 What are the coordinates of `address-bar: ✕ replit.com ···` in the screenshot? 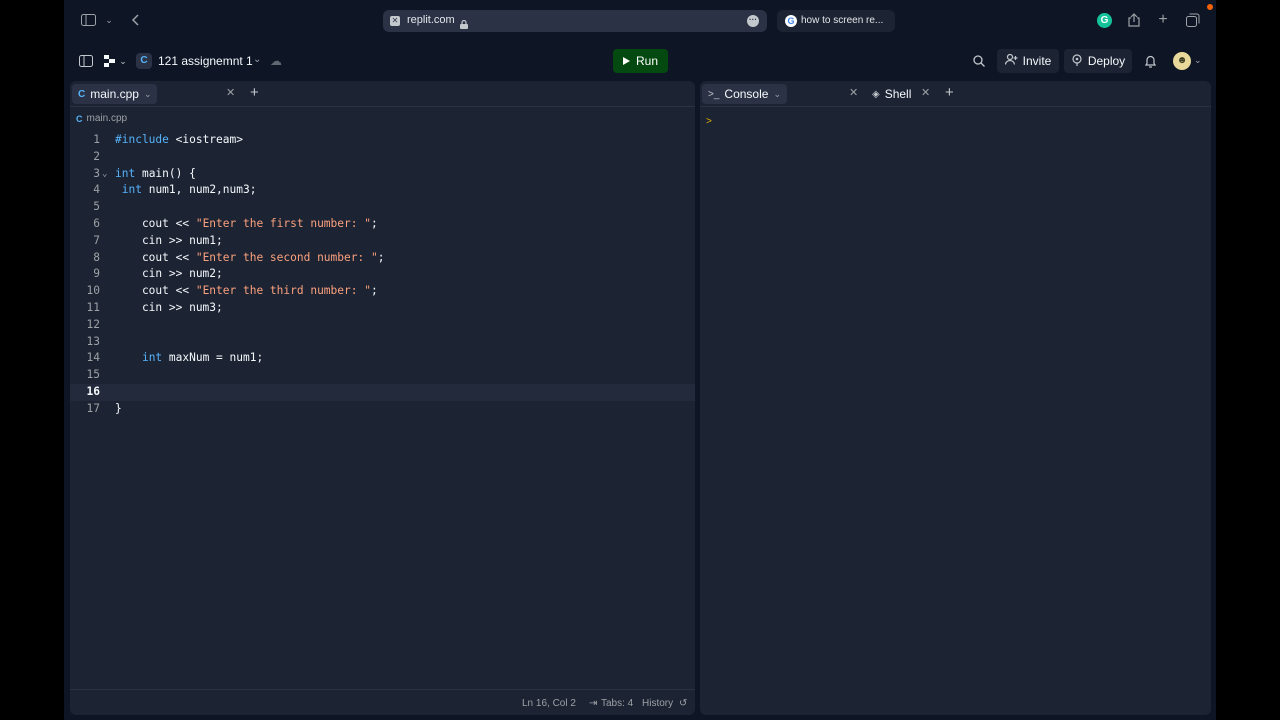 It's located at (575, 21).